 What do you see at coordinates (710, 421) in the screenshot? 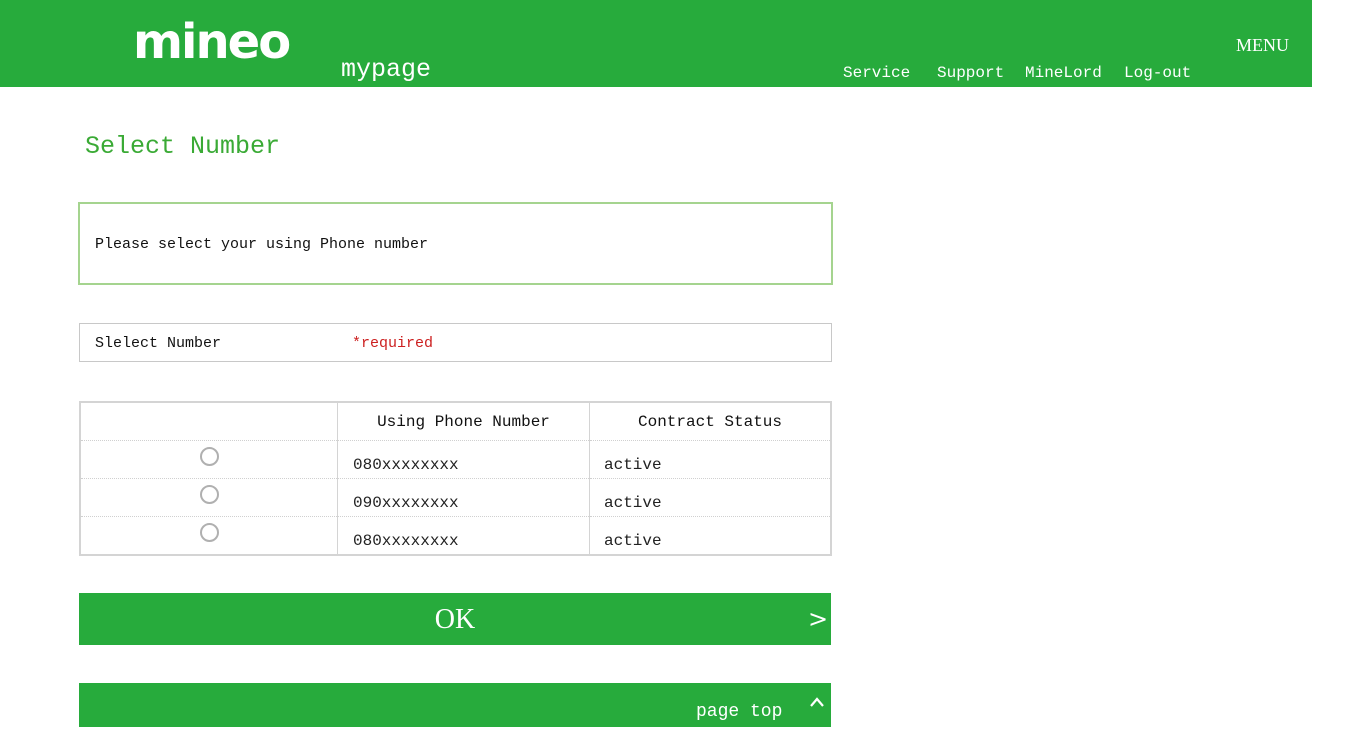
I see `column-header-contract-status: Contract Status` at bounding box center [710, 421].